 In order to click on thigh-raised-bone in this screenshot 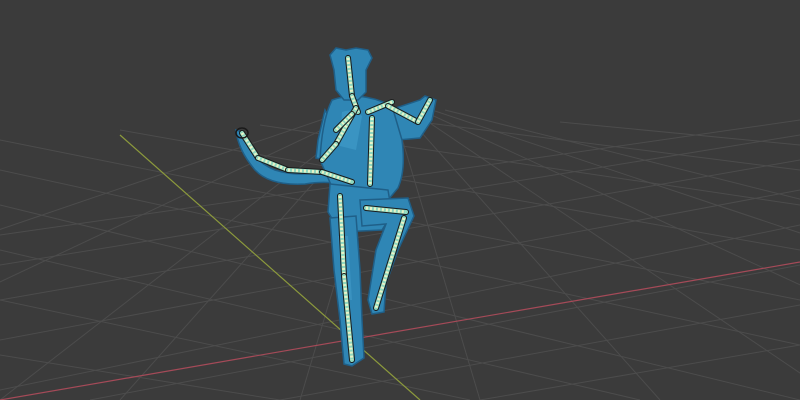, I will do `click(386, 210)`.